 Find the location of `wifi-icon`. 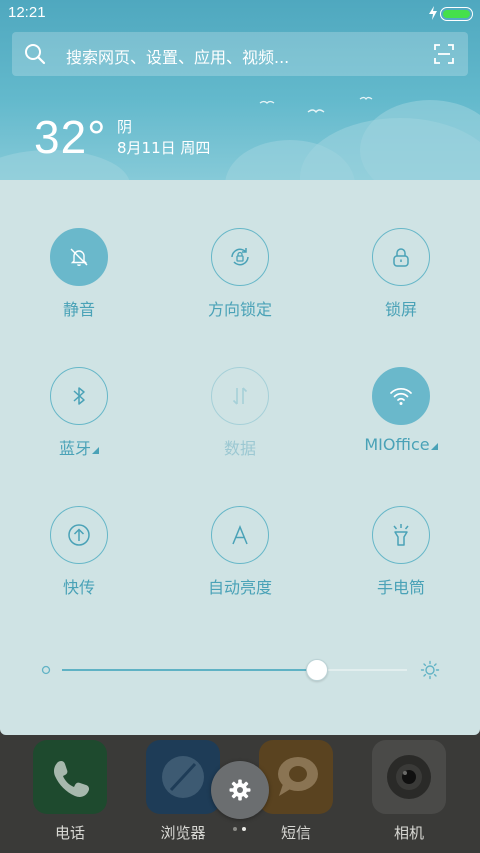

wifi-icon is located at coordinates (401, 396).